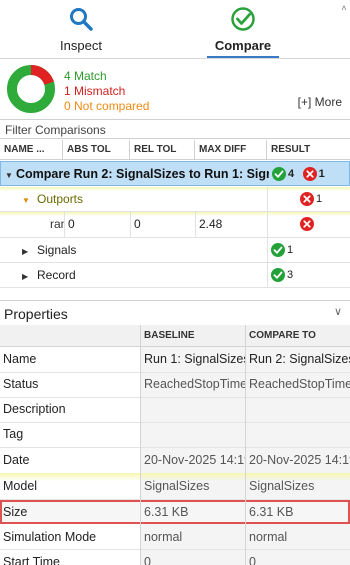 This screenshot has width=350, height=565. I want to click on filter-comparisons-input, so click(175, 129).